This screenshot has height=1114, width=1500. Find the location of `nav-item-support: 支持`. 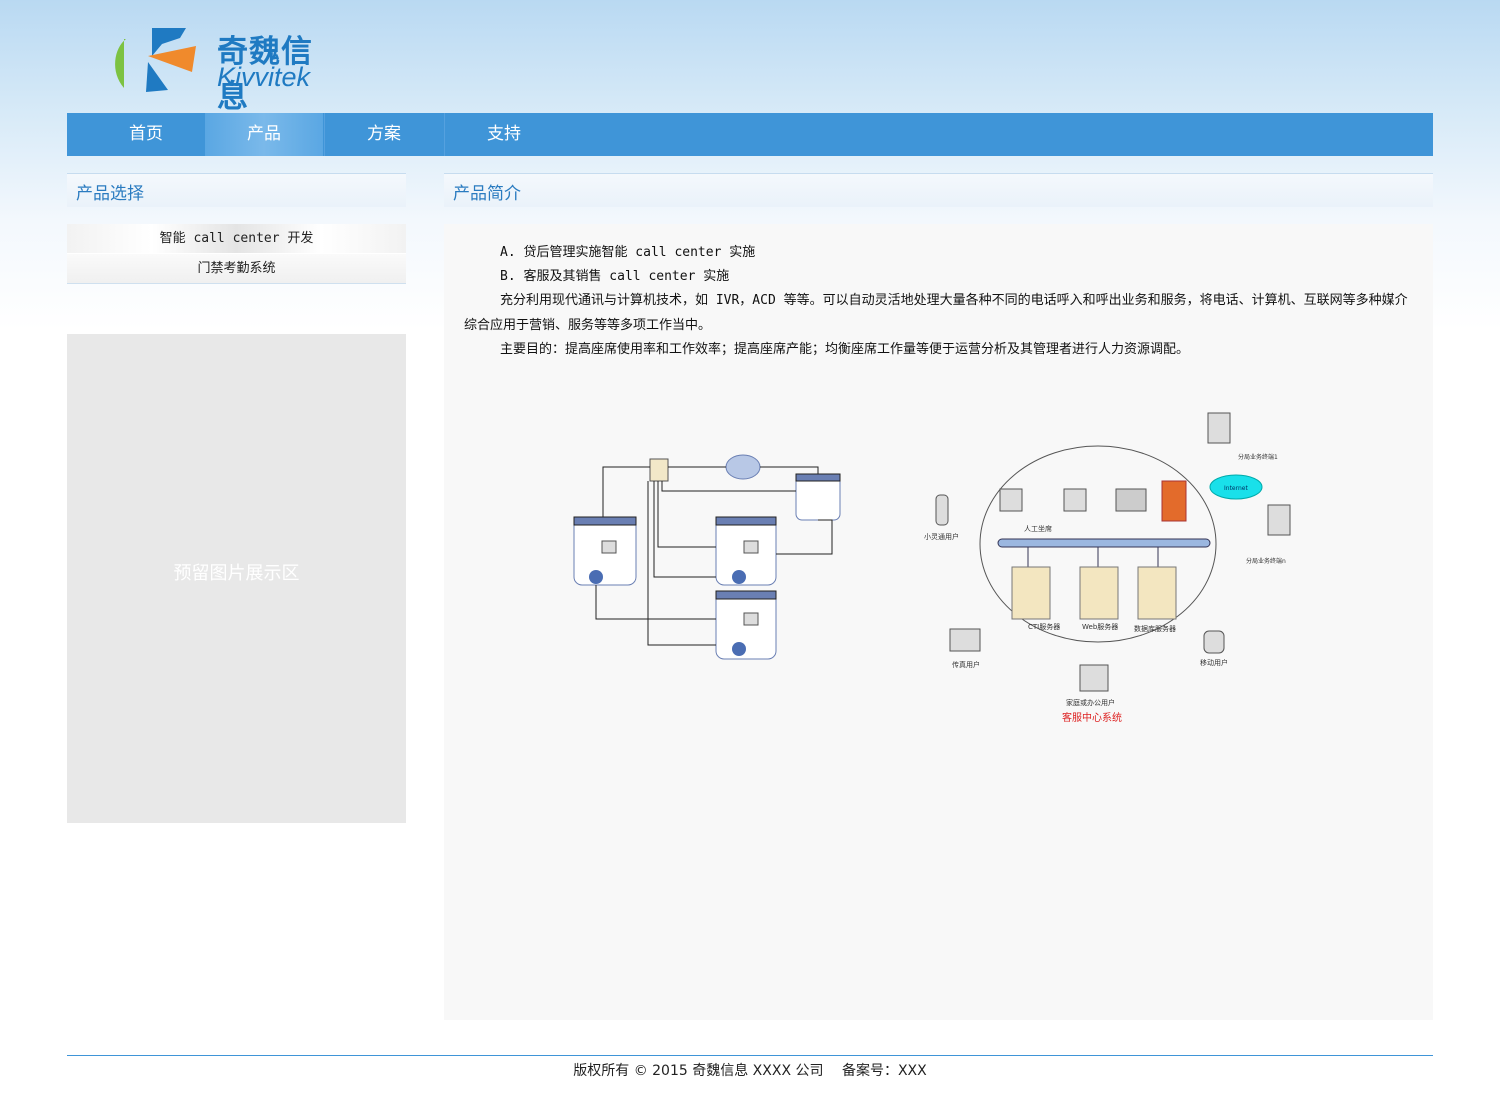

nav-item-support: 支持 is located at coordinates (504, 134).